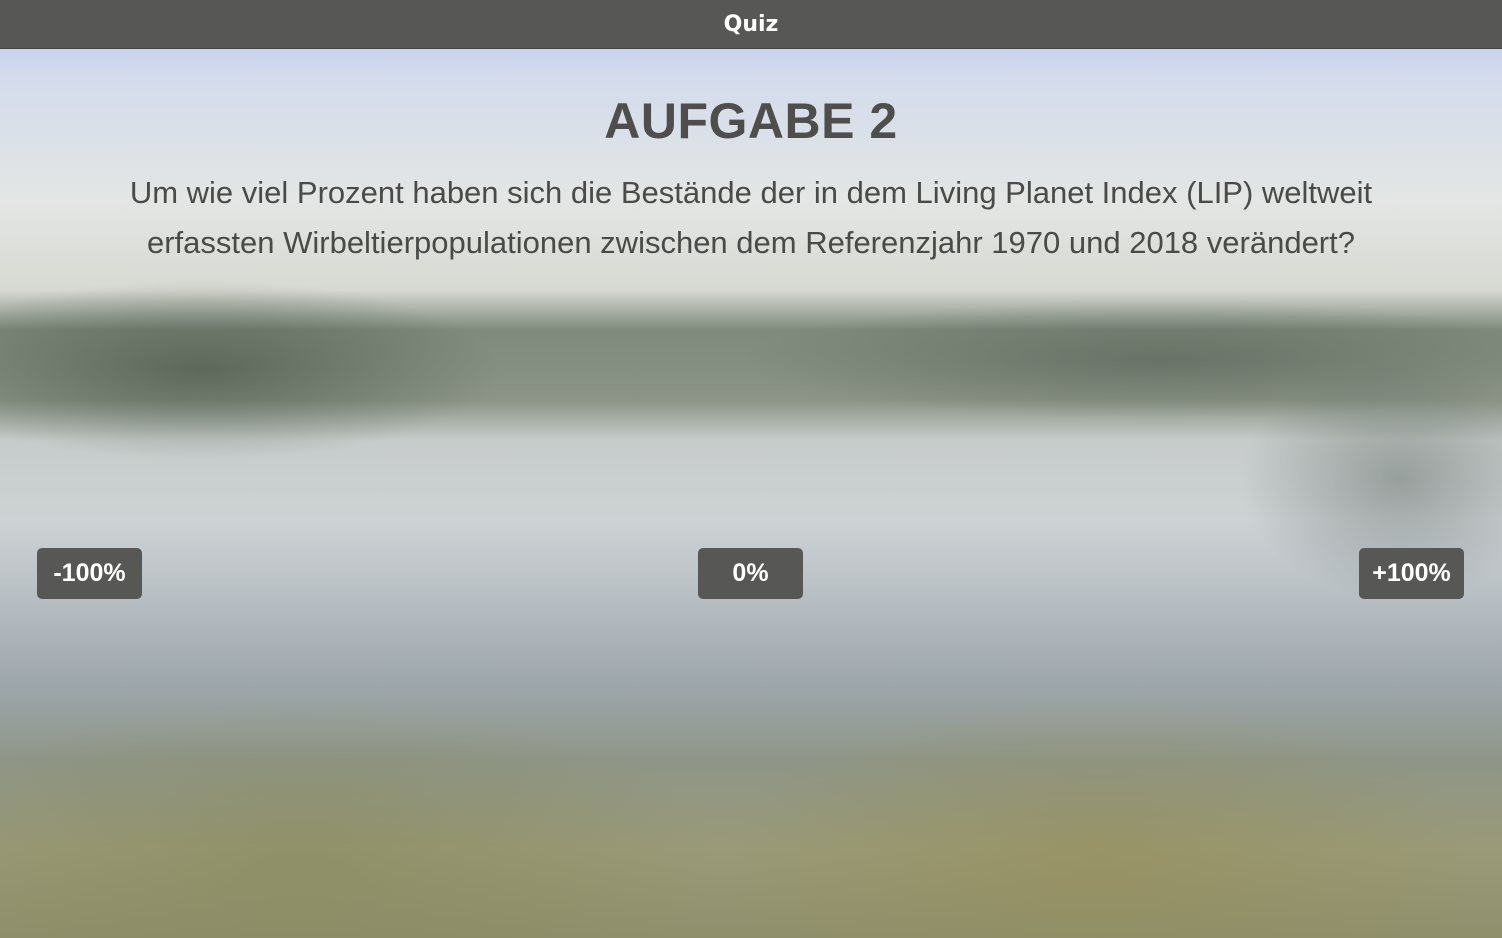 The width and height of the screenshot is (1502, 938). What do you see at coordinates (1411, 573) in the screenshot?
I see `scale-max-button: +100%` at bounding box center [1411, 573].